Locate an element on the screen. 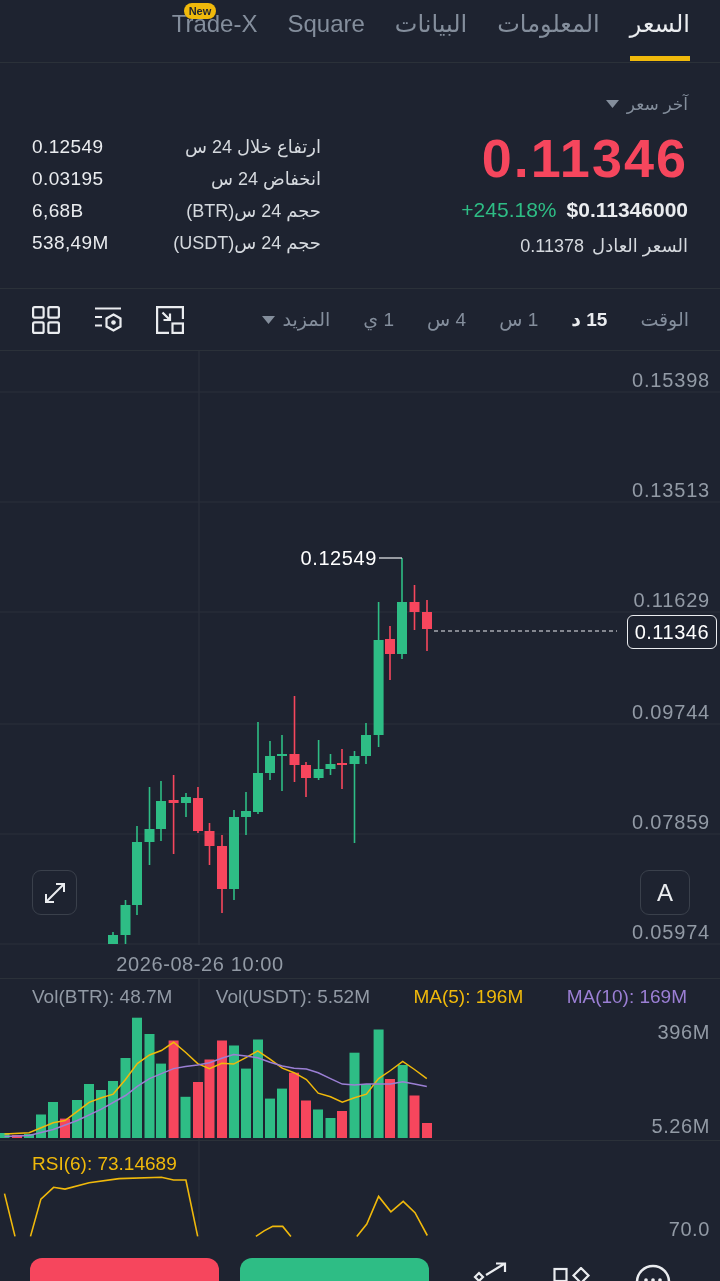 This screenshot has height=1281, width=720. axis-label: 0.13513 is located at coordinates (671, 490).